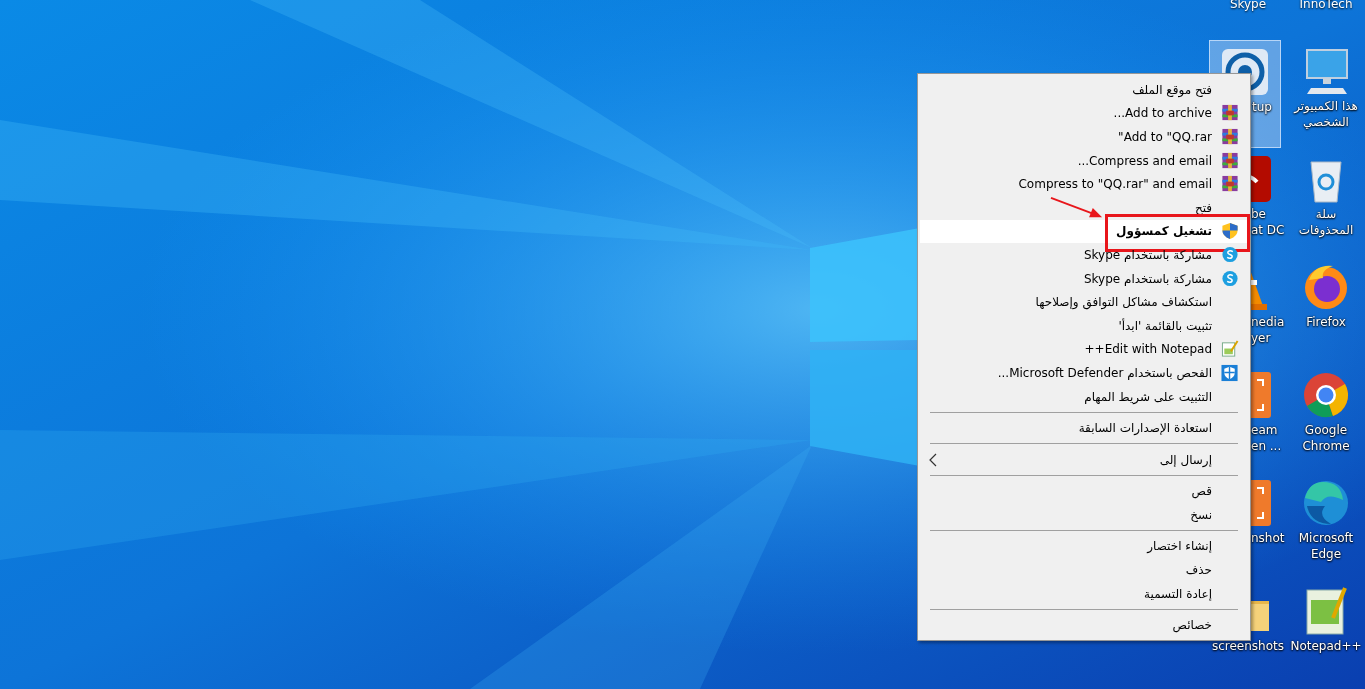  I want to click on defender-icon, so click(1230, 372).